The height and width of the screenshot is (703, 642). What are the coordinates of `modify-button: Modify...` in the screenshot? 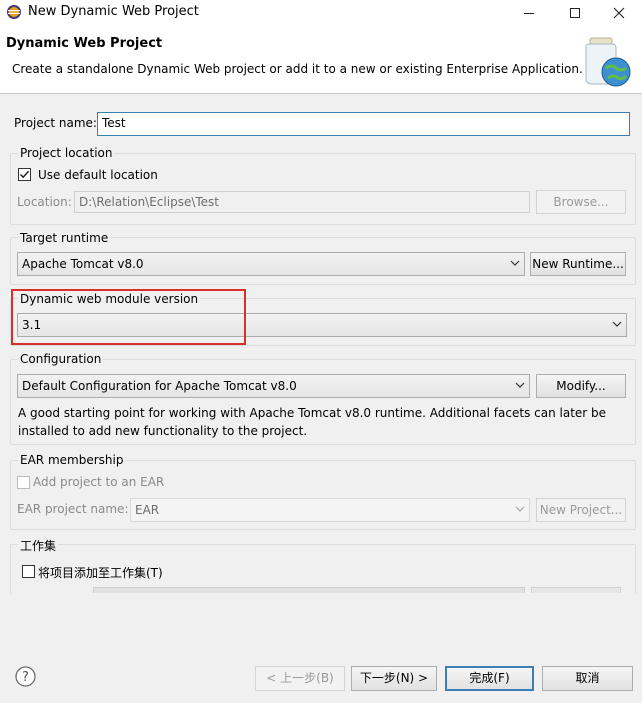 It's located at (581, 386).